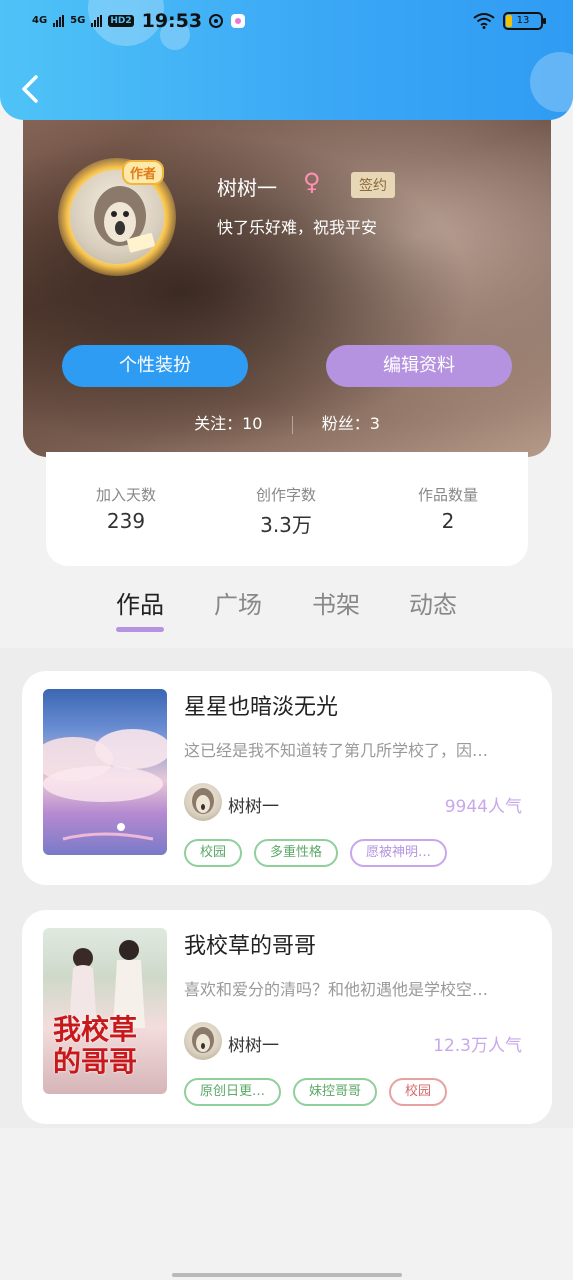 This screenshot has width=573, height=1280. Describe the element at coordinates (285, 495) in the screenshot. I see `stat-label: 创作字数` at that location.